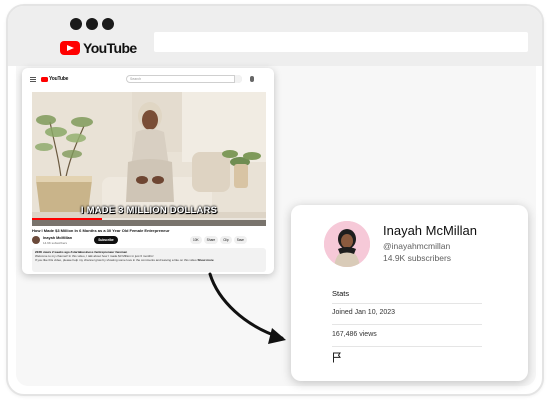 Image resolution: width=550 pixels, height=400 pixels. I want to click on clip-button: Clip, so click(226, 240).